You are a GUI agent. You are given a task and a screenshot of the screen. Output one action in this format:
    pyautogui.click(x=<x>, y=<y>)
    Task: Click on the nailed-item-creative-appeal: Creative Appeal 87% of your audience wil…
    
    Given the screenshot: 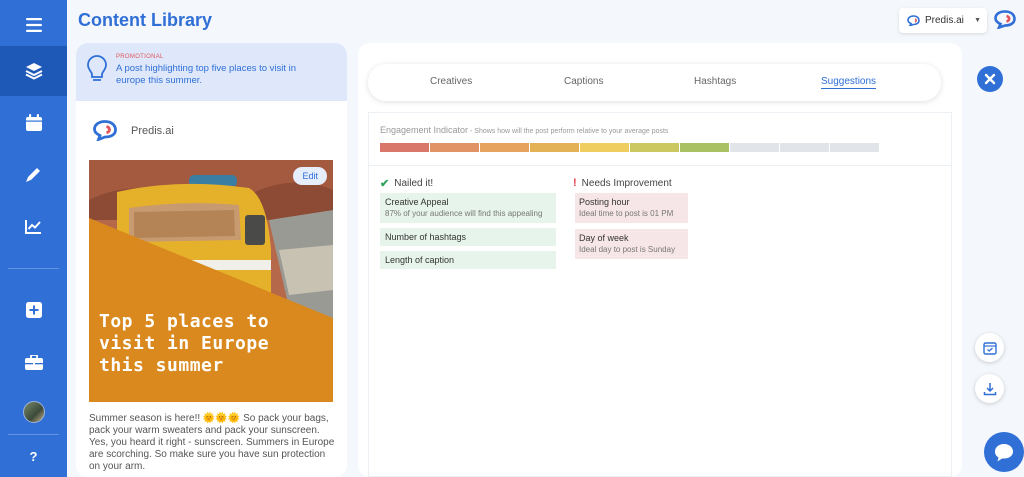 What is the action you would take?
    pyautogui.click(x=468, y=208)
    